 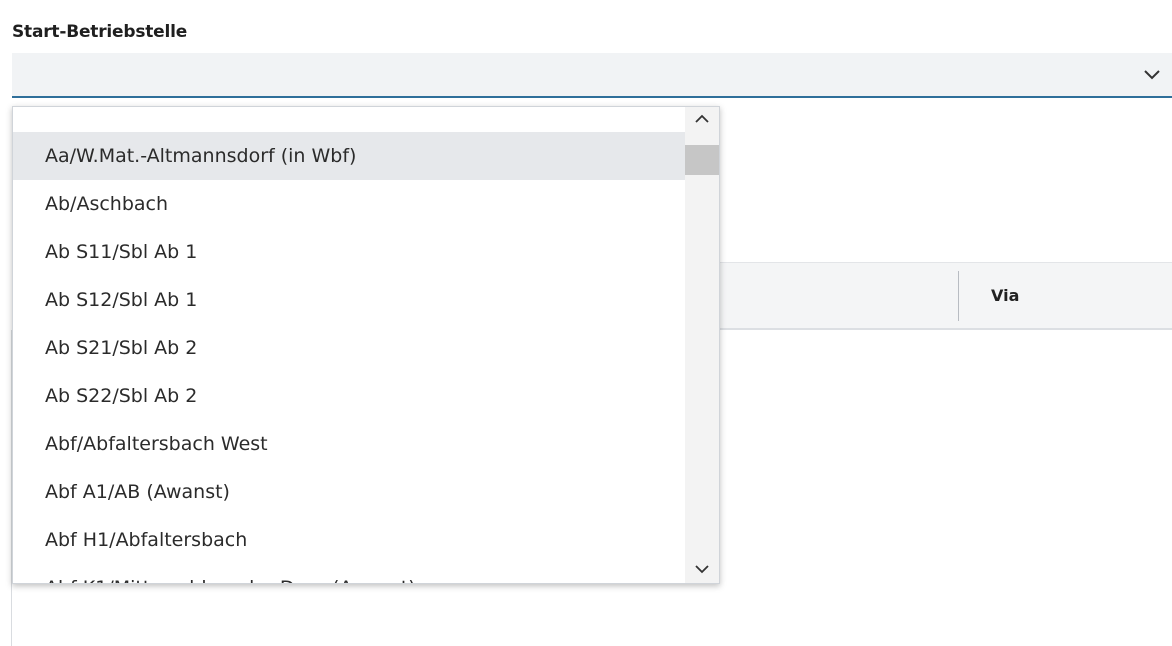 What do you see at coordinates (350, 540) in the screenshot?
I see `dropdown-option: Abf H1/Abfaltersbach` at bounding box center [350, 540].